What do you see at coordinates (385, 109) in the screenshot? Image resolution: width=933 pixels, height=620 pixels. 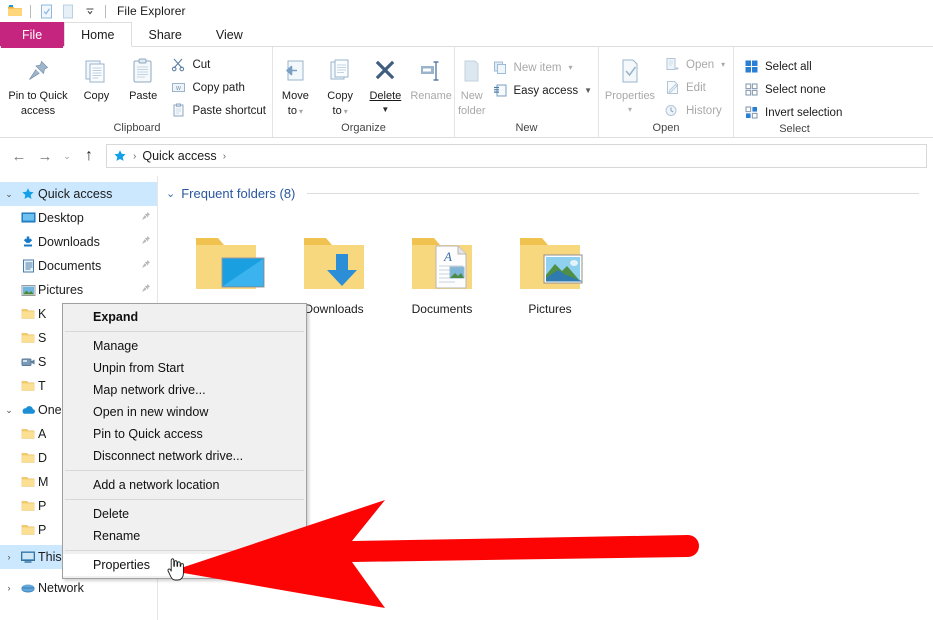 I see `delete-caret-icon: ▼` at bounding box center [385, 109].